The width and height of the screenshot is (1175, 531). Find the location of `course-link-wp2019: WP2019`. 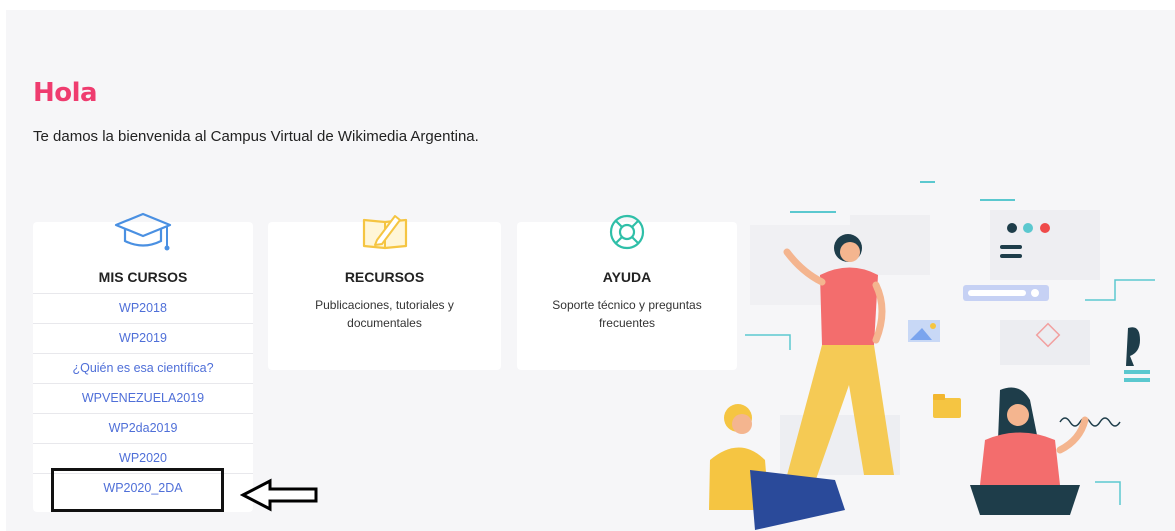

course-link-wp2019: WP2019 is located at coordinates (143, 338).